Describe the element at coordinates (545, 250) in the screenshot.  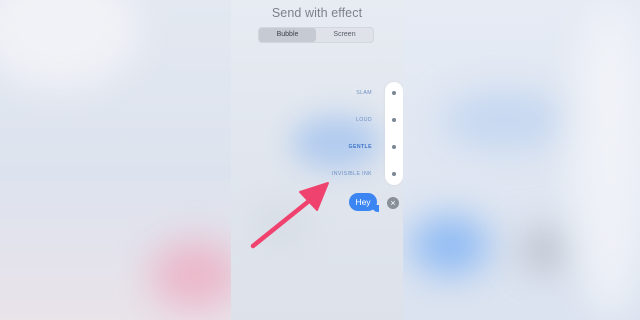
I see `background-blur-gray` at that location.